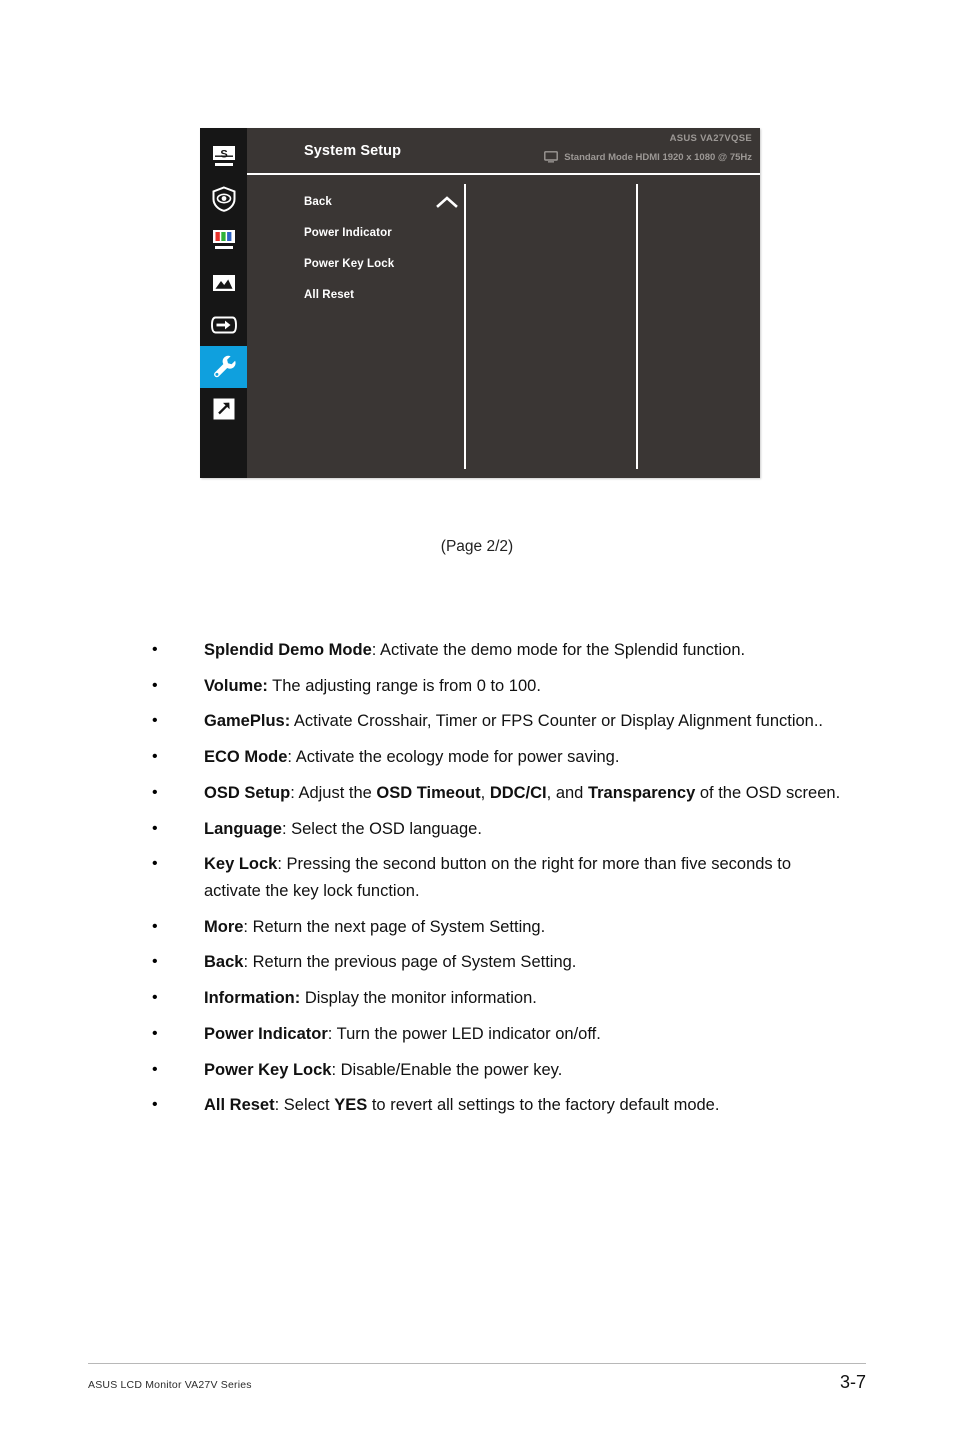  I want to click on list-item-bold-1: OSD Timeout, so click(428, 792).